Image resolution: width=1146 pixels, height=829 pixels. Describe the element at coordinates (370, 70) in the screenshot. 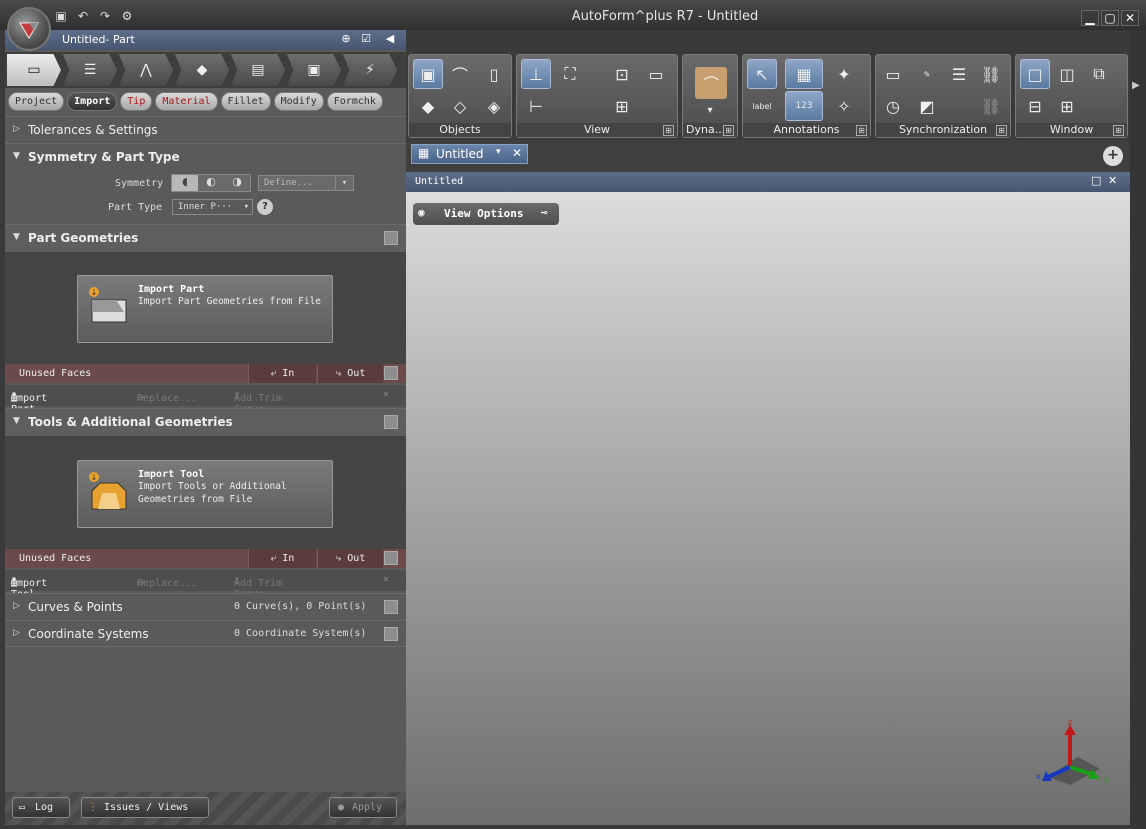

I see `step-simulation: ⚡` at that location.